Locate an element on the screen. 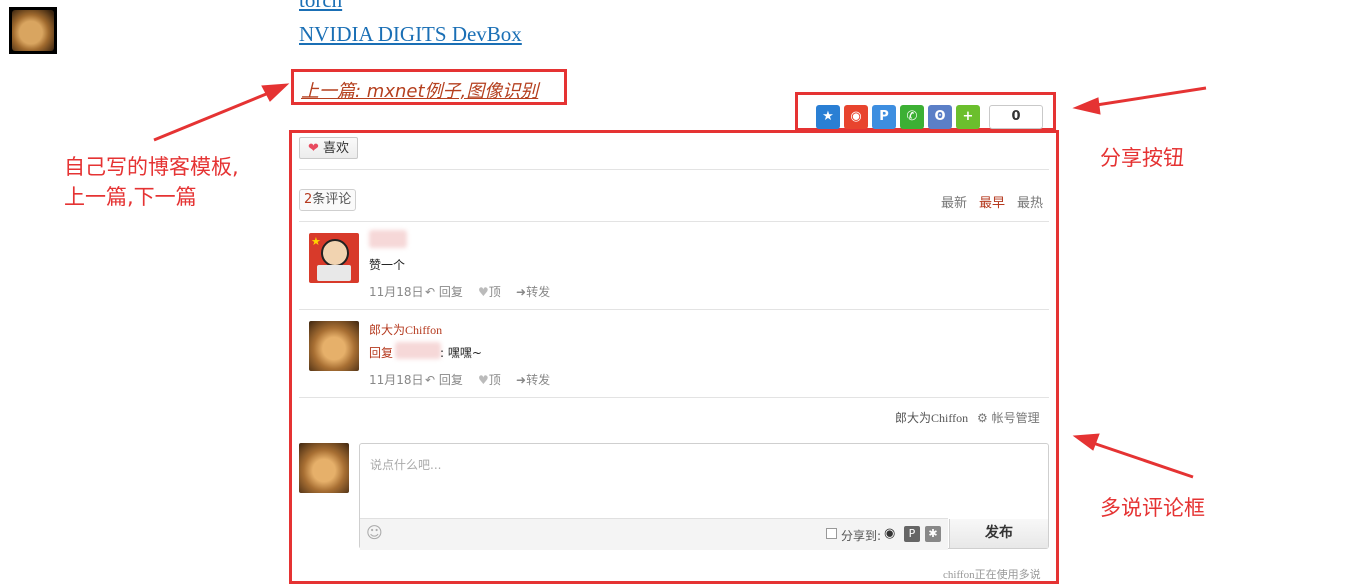 The image size is (1347, 585). arrow-to-prev-post is located at coordinates (215, 115).